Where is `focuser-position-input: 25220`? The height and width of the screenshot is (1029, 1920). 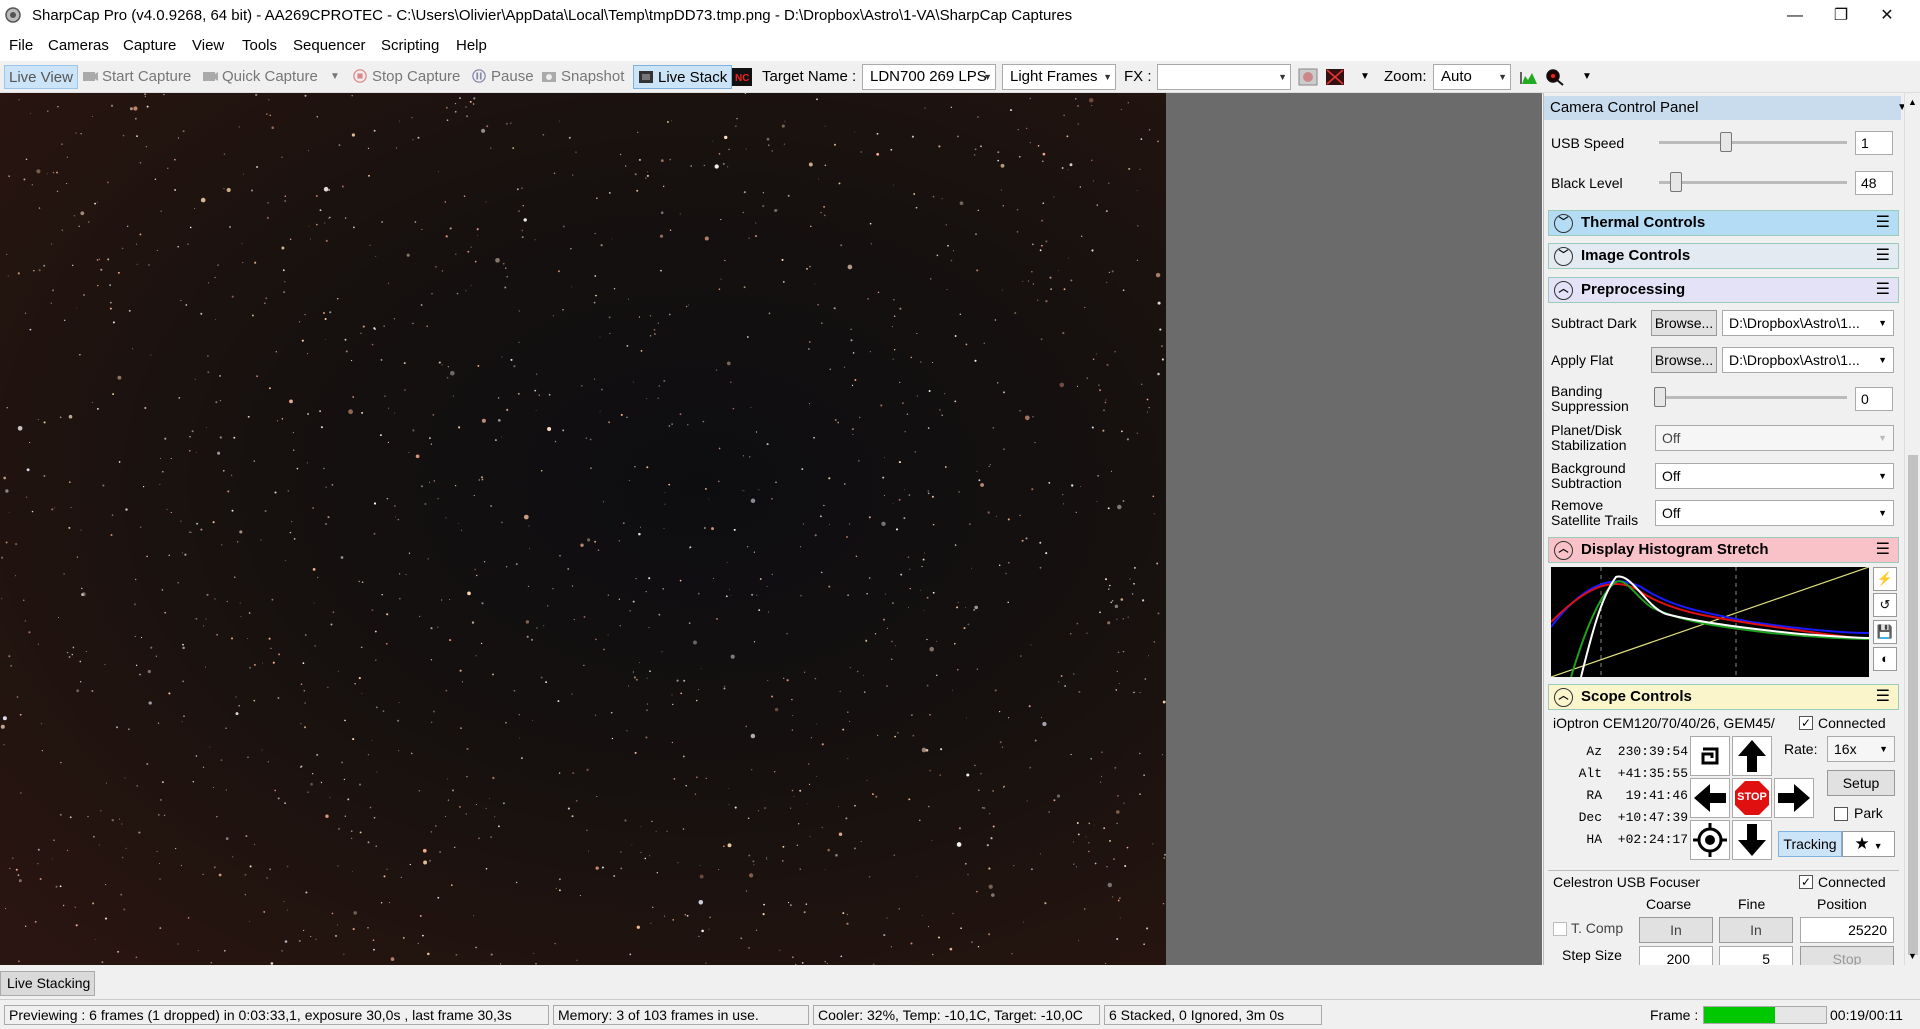 focuser-position-input: 25220 is located at coordinates (1847, 930).